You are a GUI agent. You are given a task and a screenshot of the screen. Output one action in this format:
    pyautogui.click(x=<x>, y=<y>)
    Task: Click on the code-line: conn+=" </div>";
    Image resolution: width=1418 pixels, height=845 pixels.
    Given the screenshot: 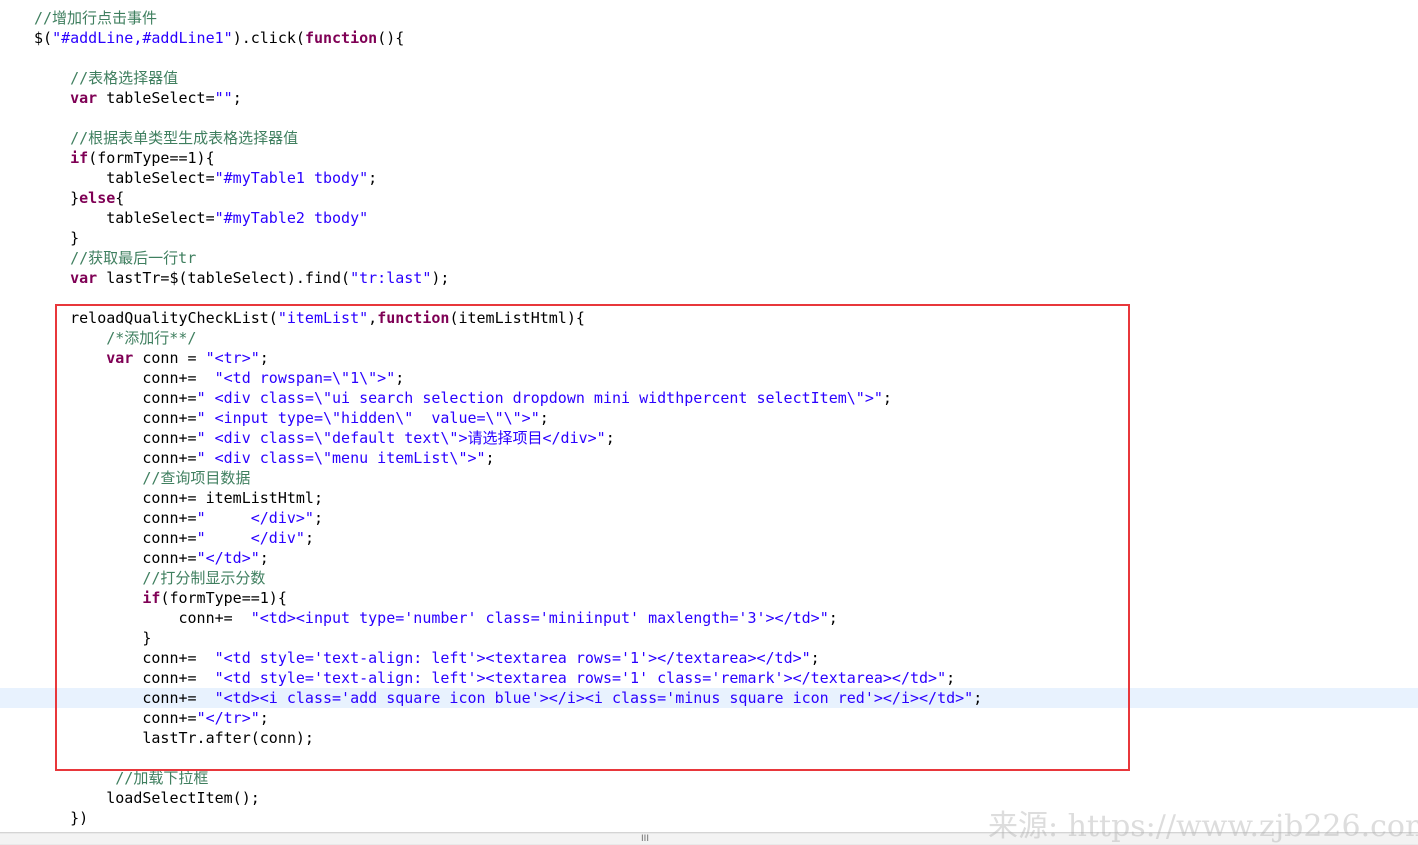 What is the action you would take?
    pyautogui.click(x=709, y=518)
    